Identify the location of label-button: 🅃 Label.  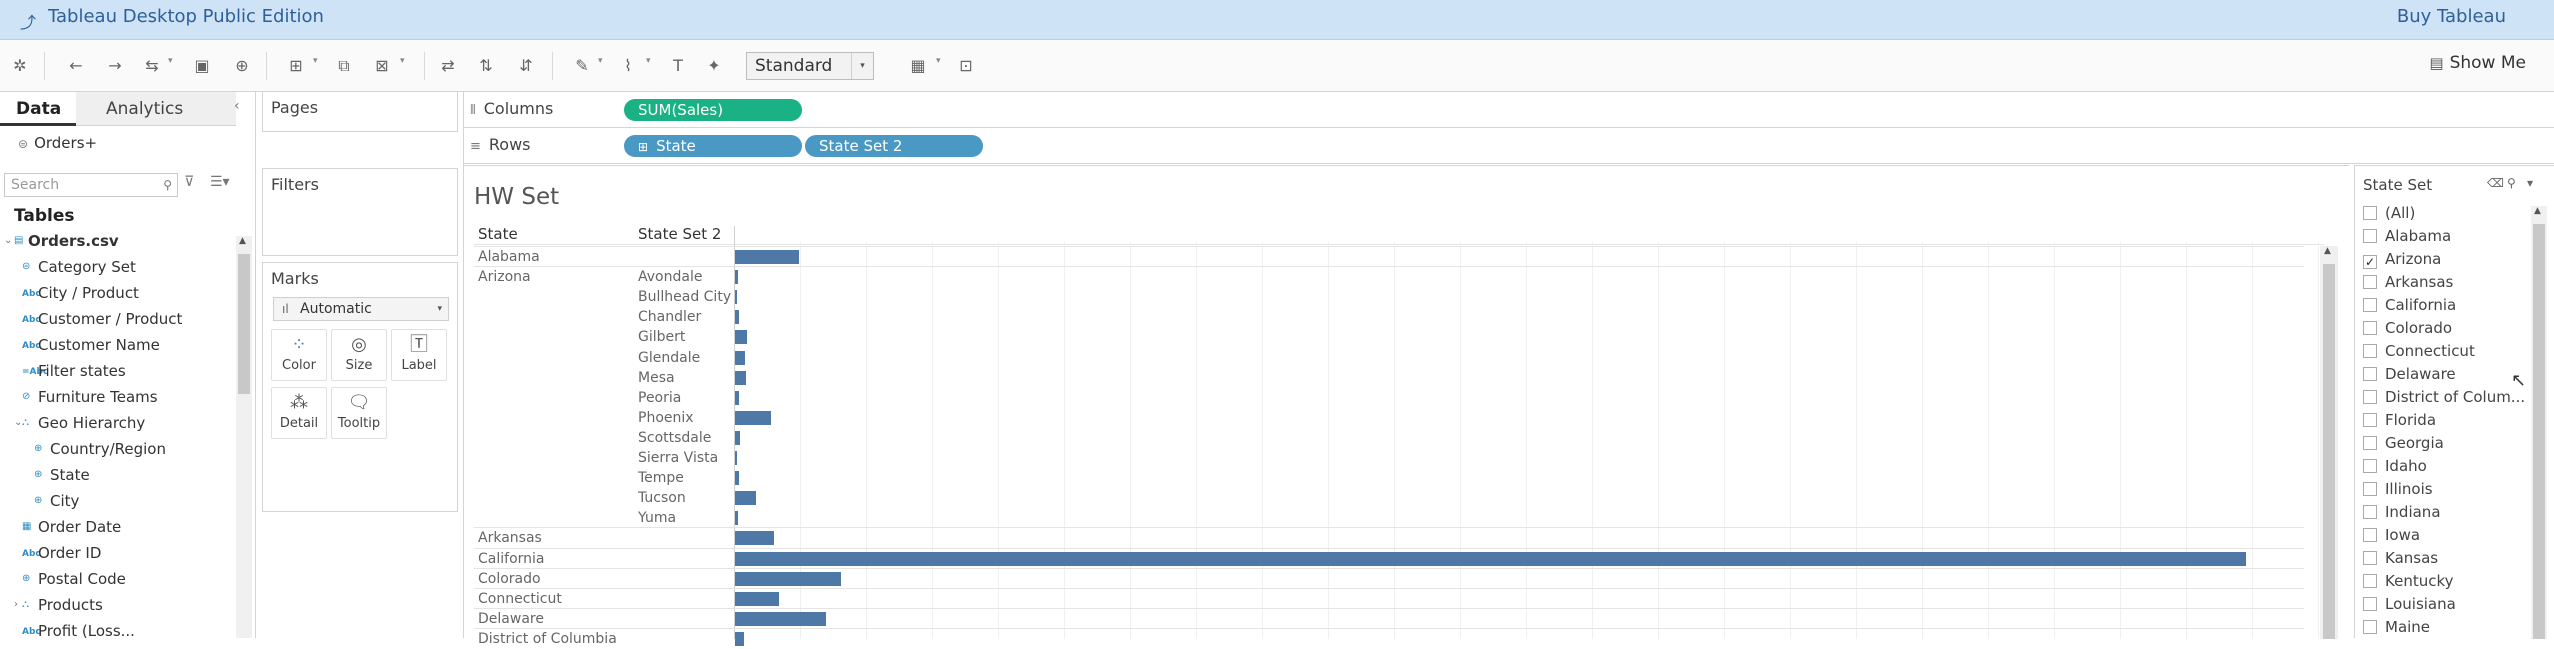
(419, 355).